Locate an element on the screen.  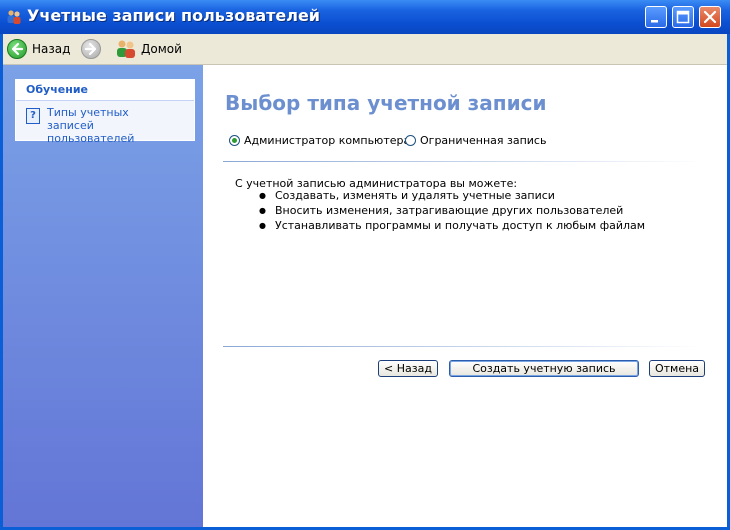
learn-panel-title: Обучение is located at coordinates (105, 90).